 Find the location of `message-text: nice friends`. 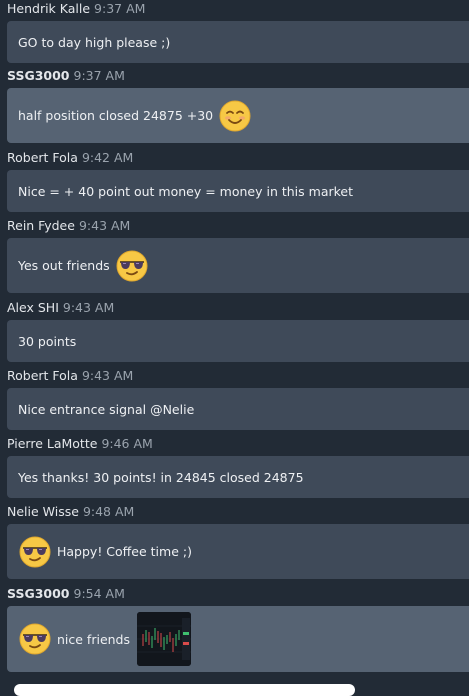

message-text: nice friends is located at coordinates (94, 639).